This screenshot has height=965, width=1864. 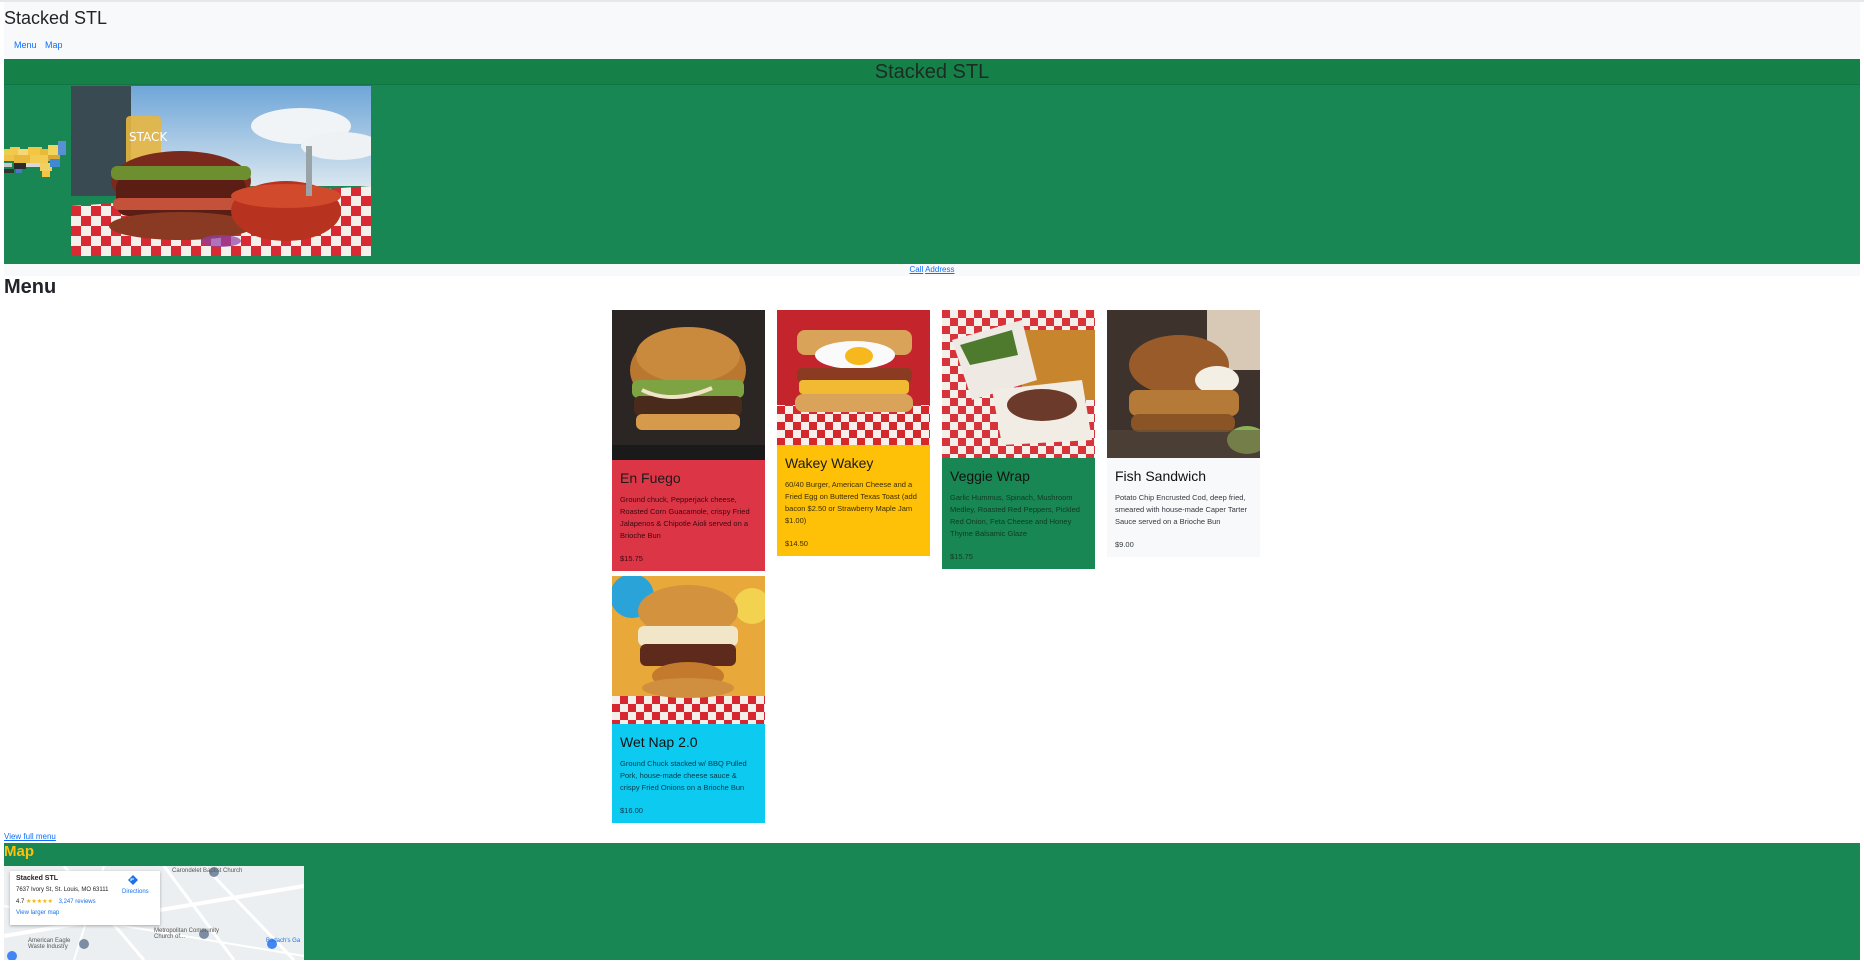 I want to click on map-heading: Map, so click(x=19, y=851).